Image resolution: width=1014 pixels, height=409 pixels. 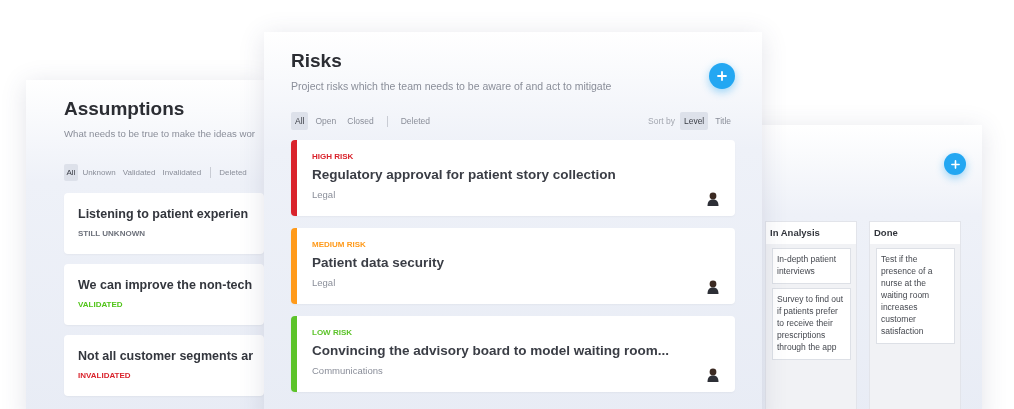 What do you see at coordinates (160, 133) in the screenshot?
I see `panel-subtitle: What needs to be true to make the ideas wor` at bounding box center [160, 133].